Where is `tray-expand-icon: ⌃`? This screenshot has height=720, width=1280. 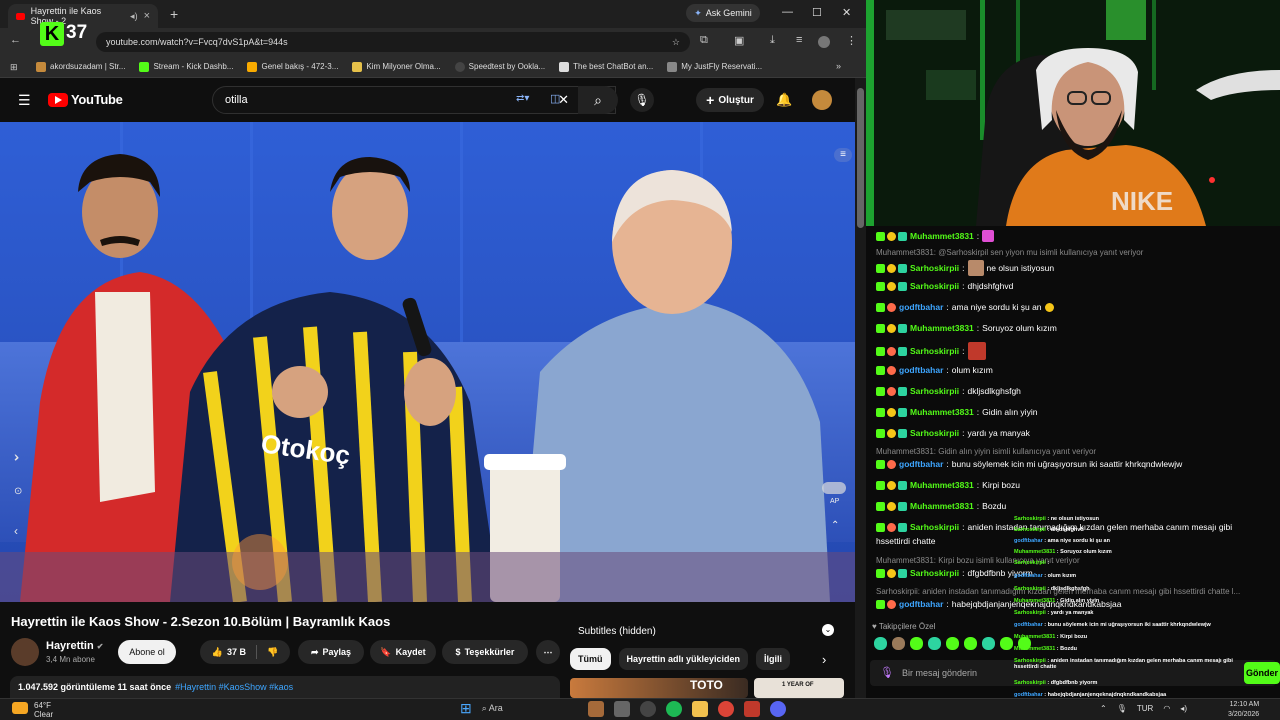
tray-expand-icon: ⌃ is located at coordinates (1103, 708).